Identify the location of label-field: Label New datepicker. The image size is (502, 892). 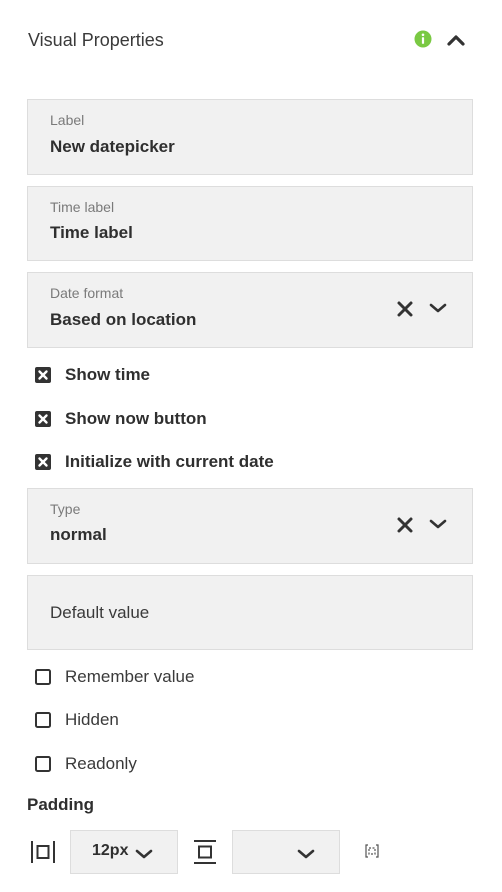
(250, 137).